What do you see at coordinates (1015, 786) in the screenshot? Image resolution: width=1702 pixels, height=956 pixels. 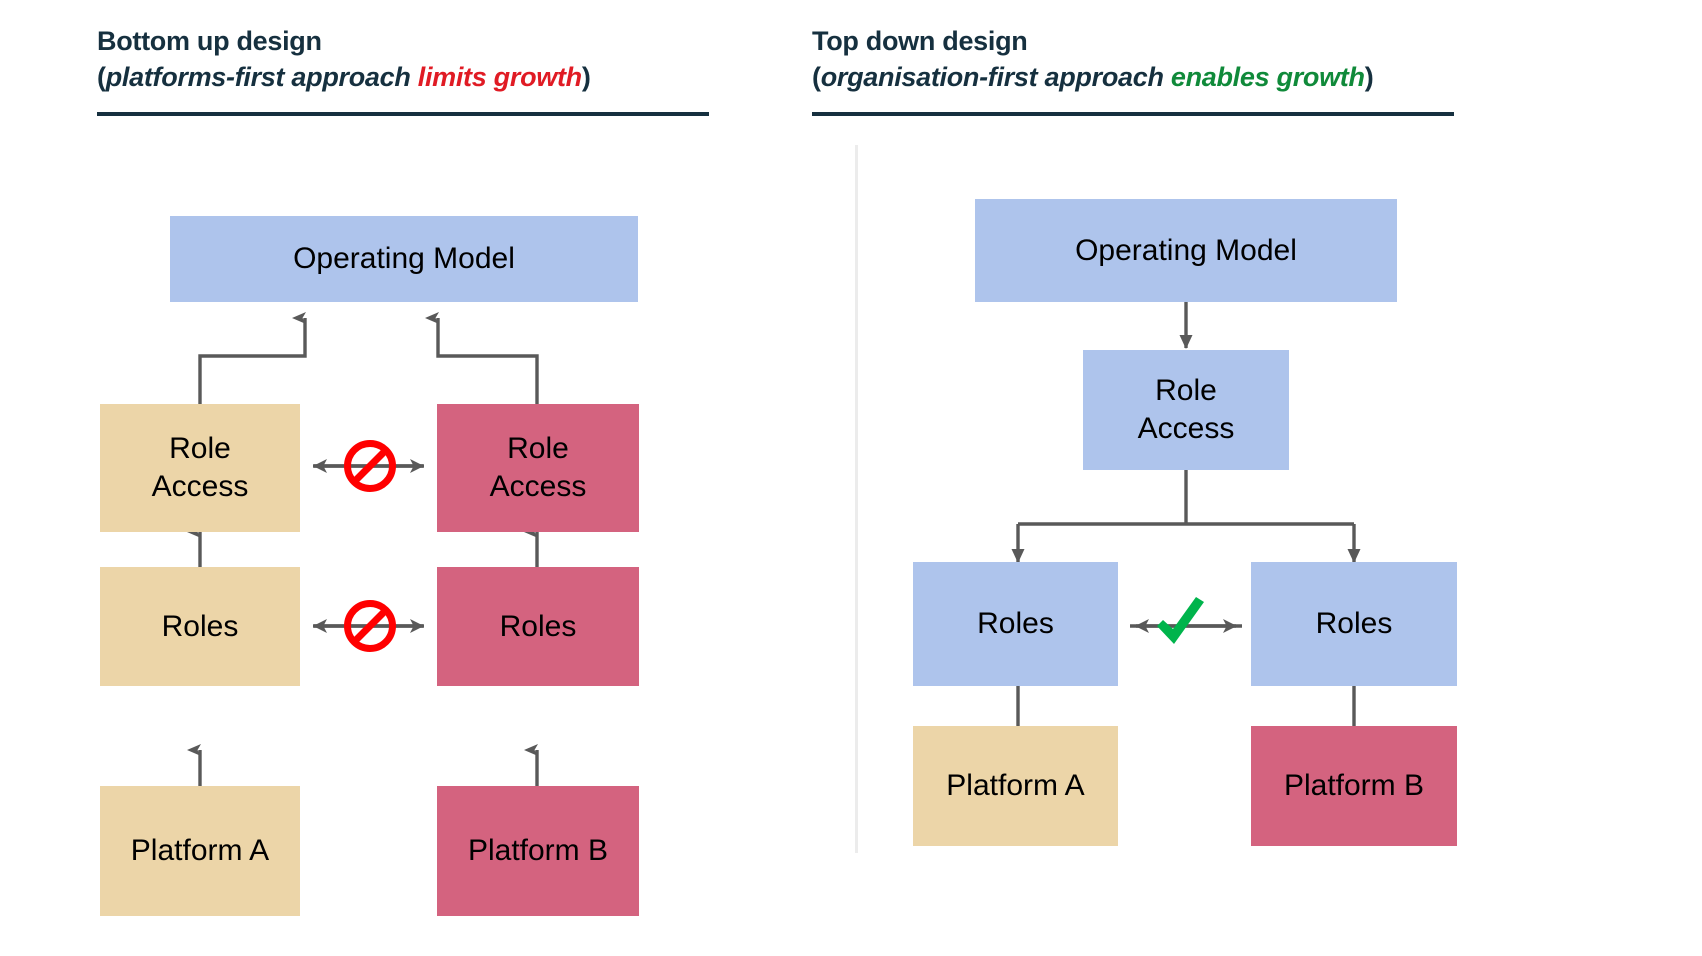 I see `node-platform-a-top-down: Platform A` at bounding box center [1015, 786].